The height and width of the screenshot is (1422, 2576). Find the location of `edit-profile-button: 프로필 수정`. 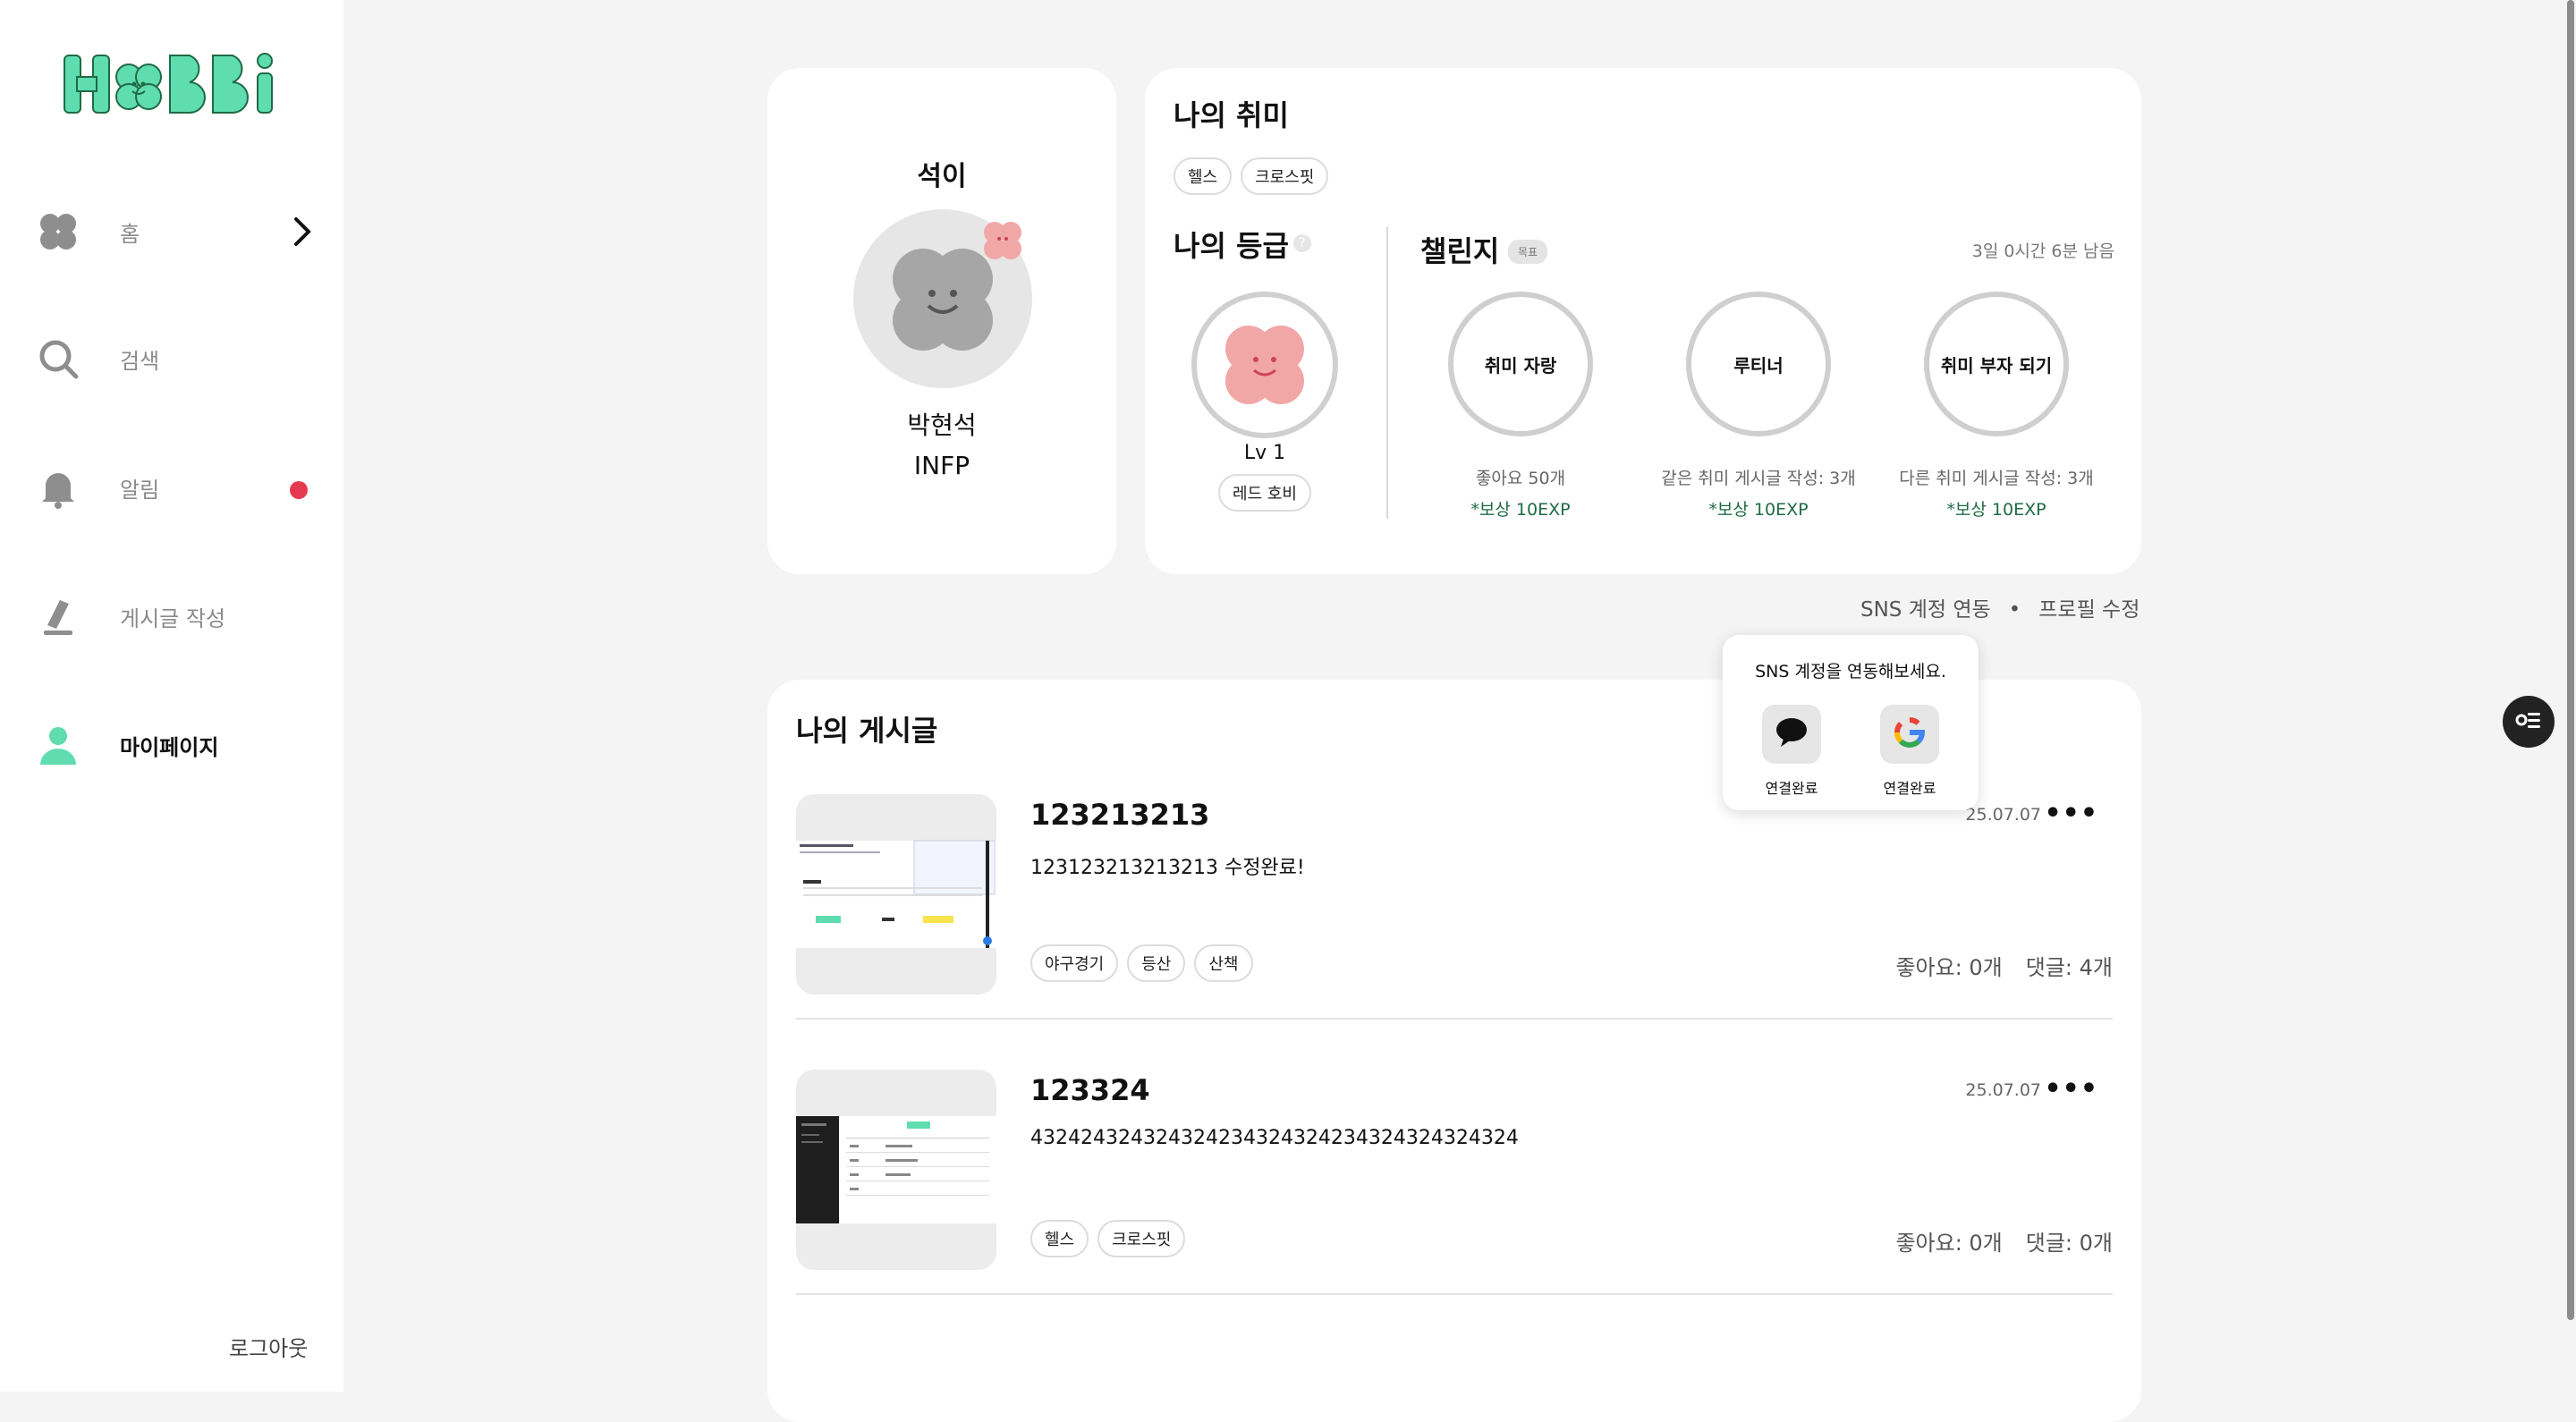

edit-profile-button: 프로필 수정 is located at coordinates (2089, 610).